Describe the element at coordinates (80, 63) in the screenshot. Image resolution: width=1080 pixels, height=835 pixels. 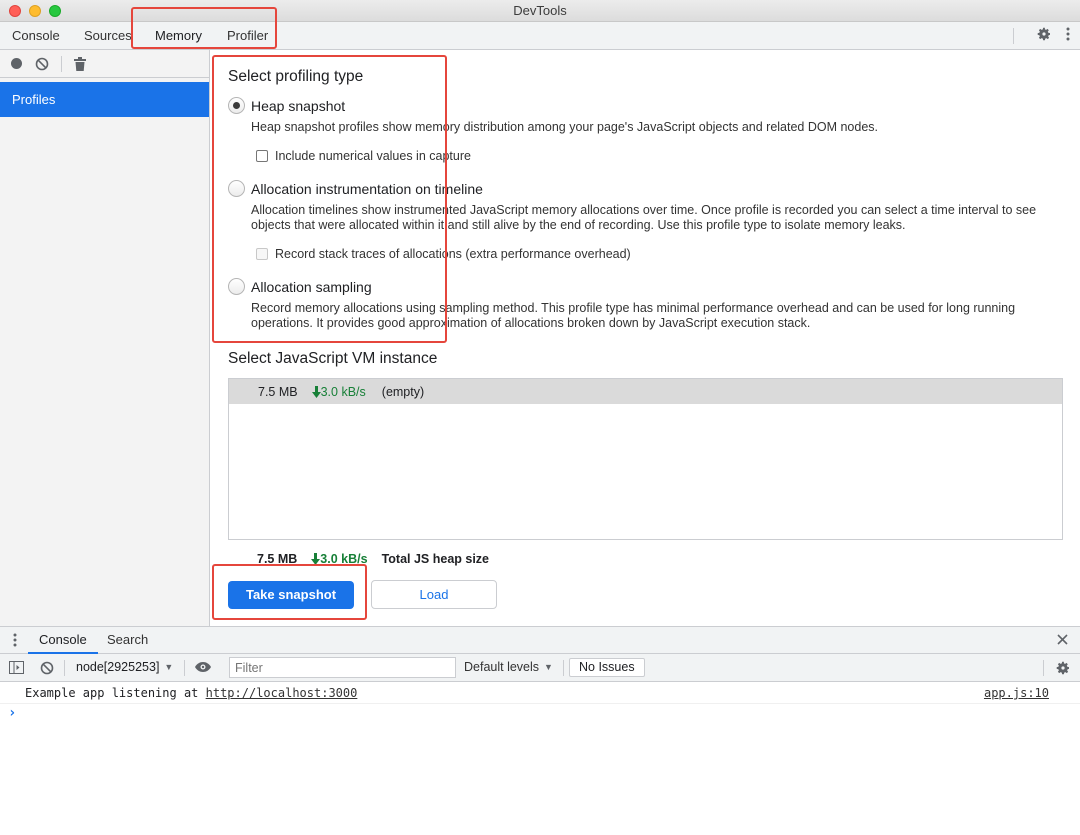
I see `trash-icon` at that location.